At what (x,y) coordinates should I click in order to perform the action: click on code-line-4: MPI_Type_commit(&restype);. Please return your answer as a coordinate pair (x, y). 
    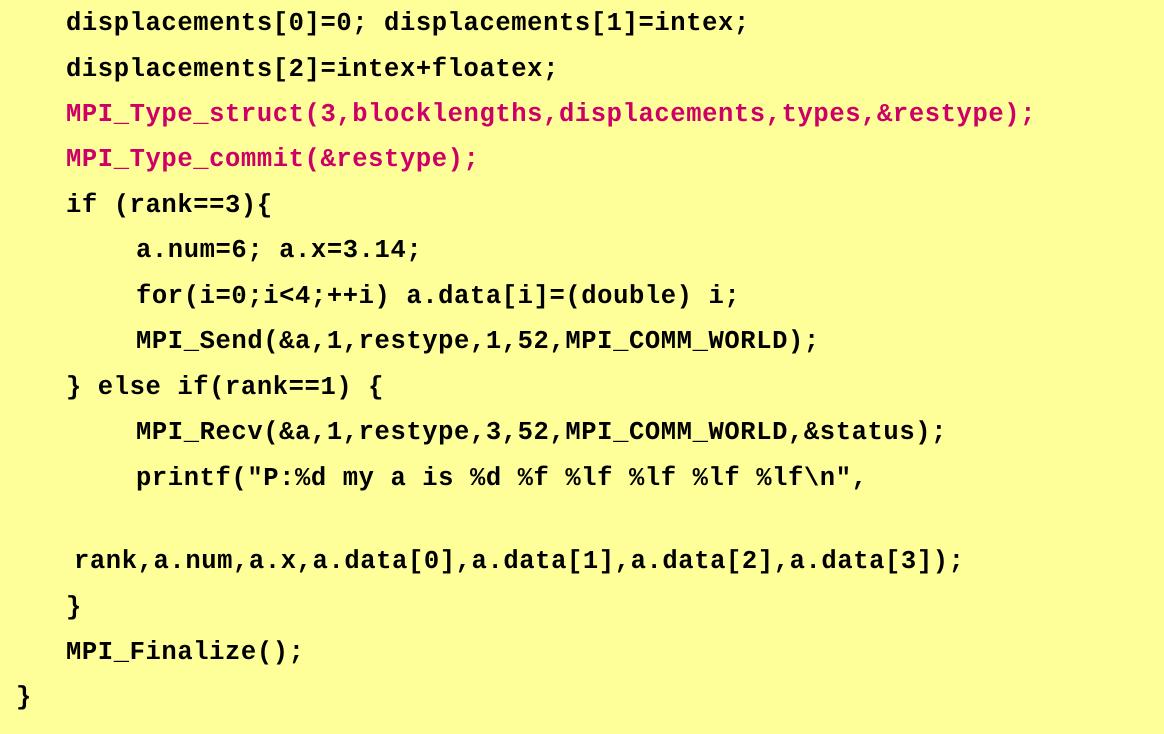
    Looking at the image, I should click on (273, 159).